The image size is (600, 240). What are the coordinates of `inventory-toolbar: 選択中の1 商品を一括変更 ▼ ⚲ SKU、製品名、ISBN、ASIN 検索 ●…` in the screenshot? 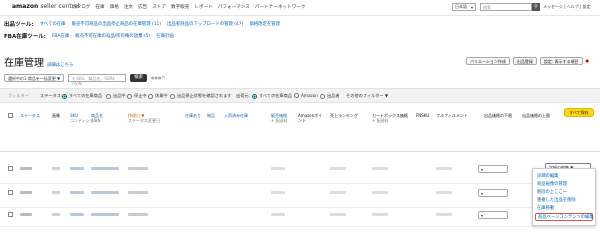 It's located at (84, 80).